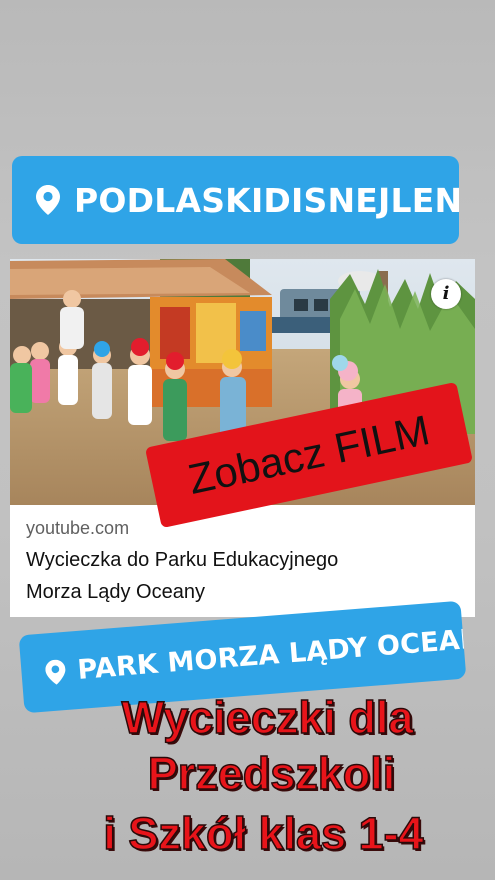 This screenshot has width=495, height=880. What do you see at coordinates (115, 592) in the screenshot?
I see `video-title-line: Morza Lądy Oceany` at bounding box center [115, 592].